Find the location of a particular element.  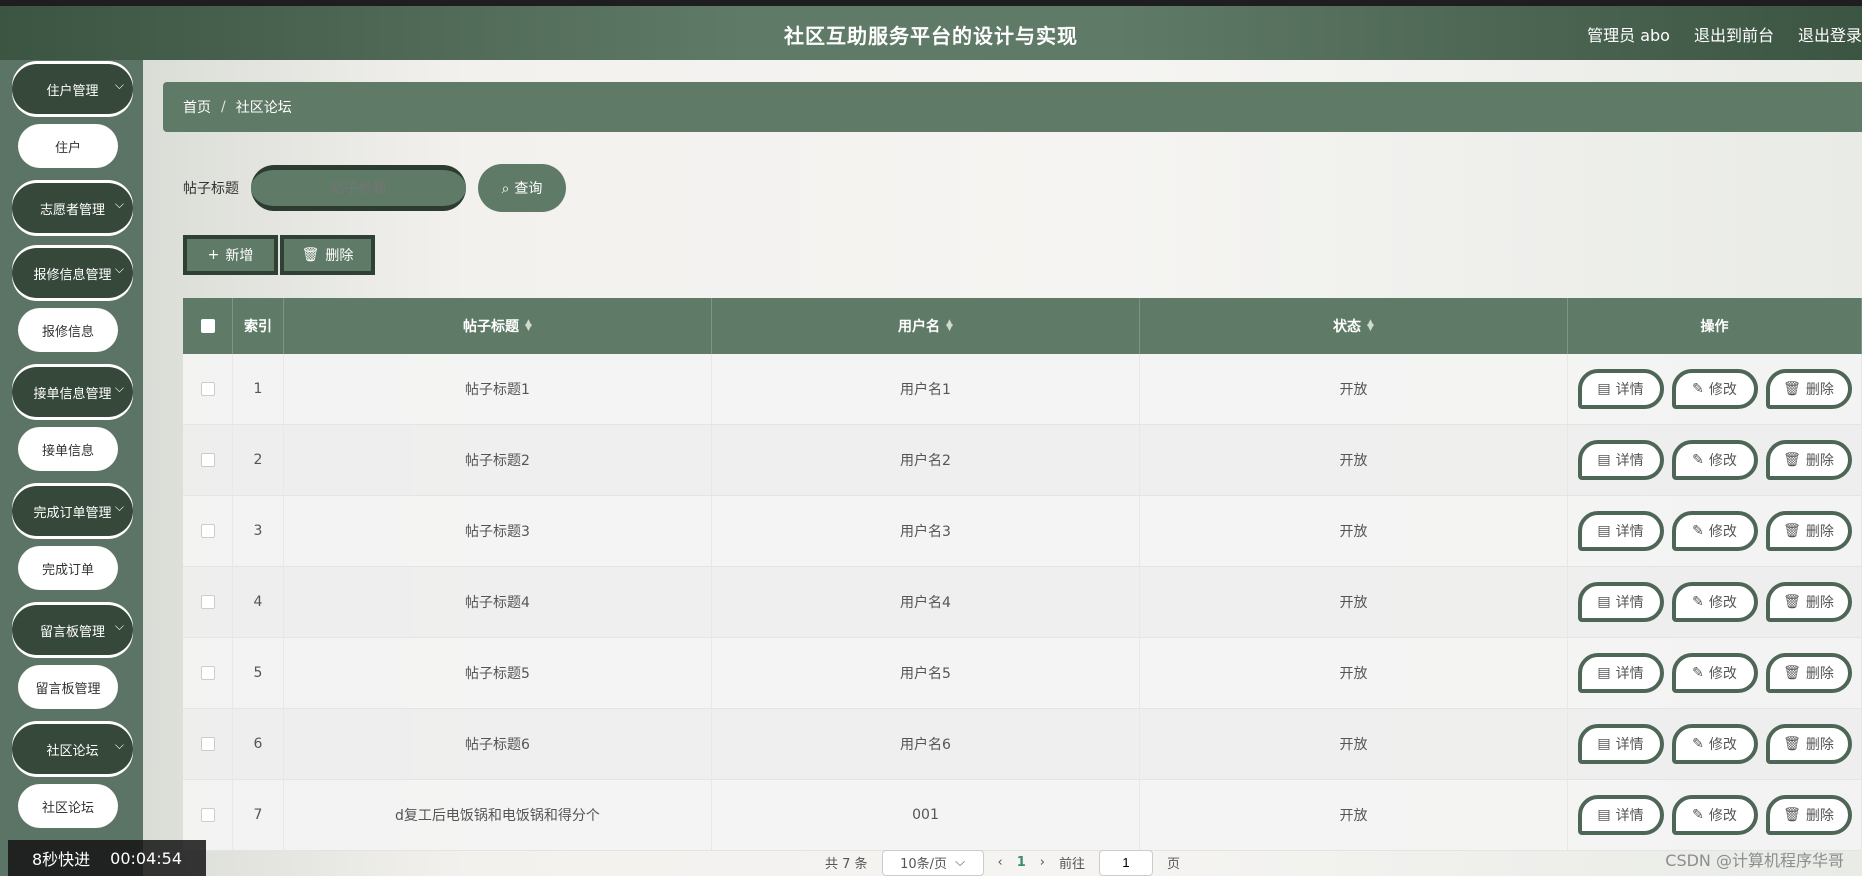

page-suffix: 页 is located at coordinates (1174, 864).